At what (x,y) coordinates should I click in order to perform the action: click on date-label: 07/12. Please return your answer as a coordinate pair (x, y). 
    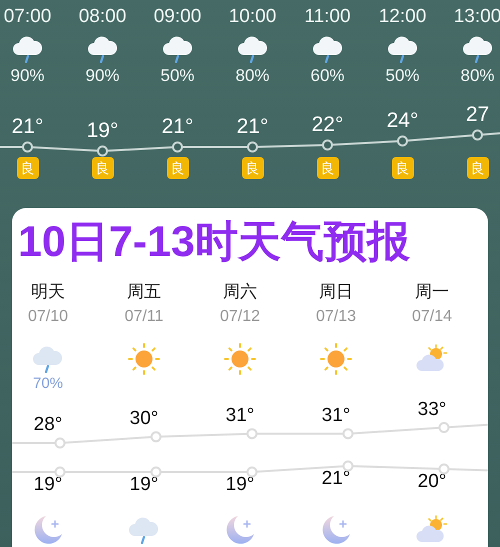
    Looking at the image, I should click on (240, 317).